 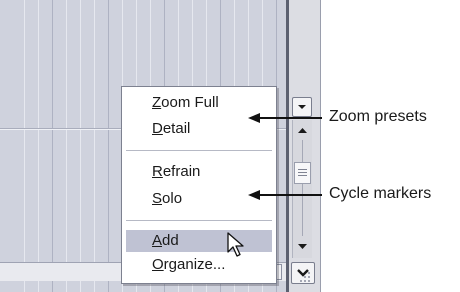 I want to click on menu-item-label: etail, so click(x=176, y=128).